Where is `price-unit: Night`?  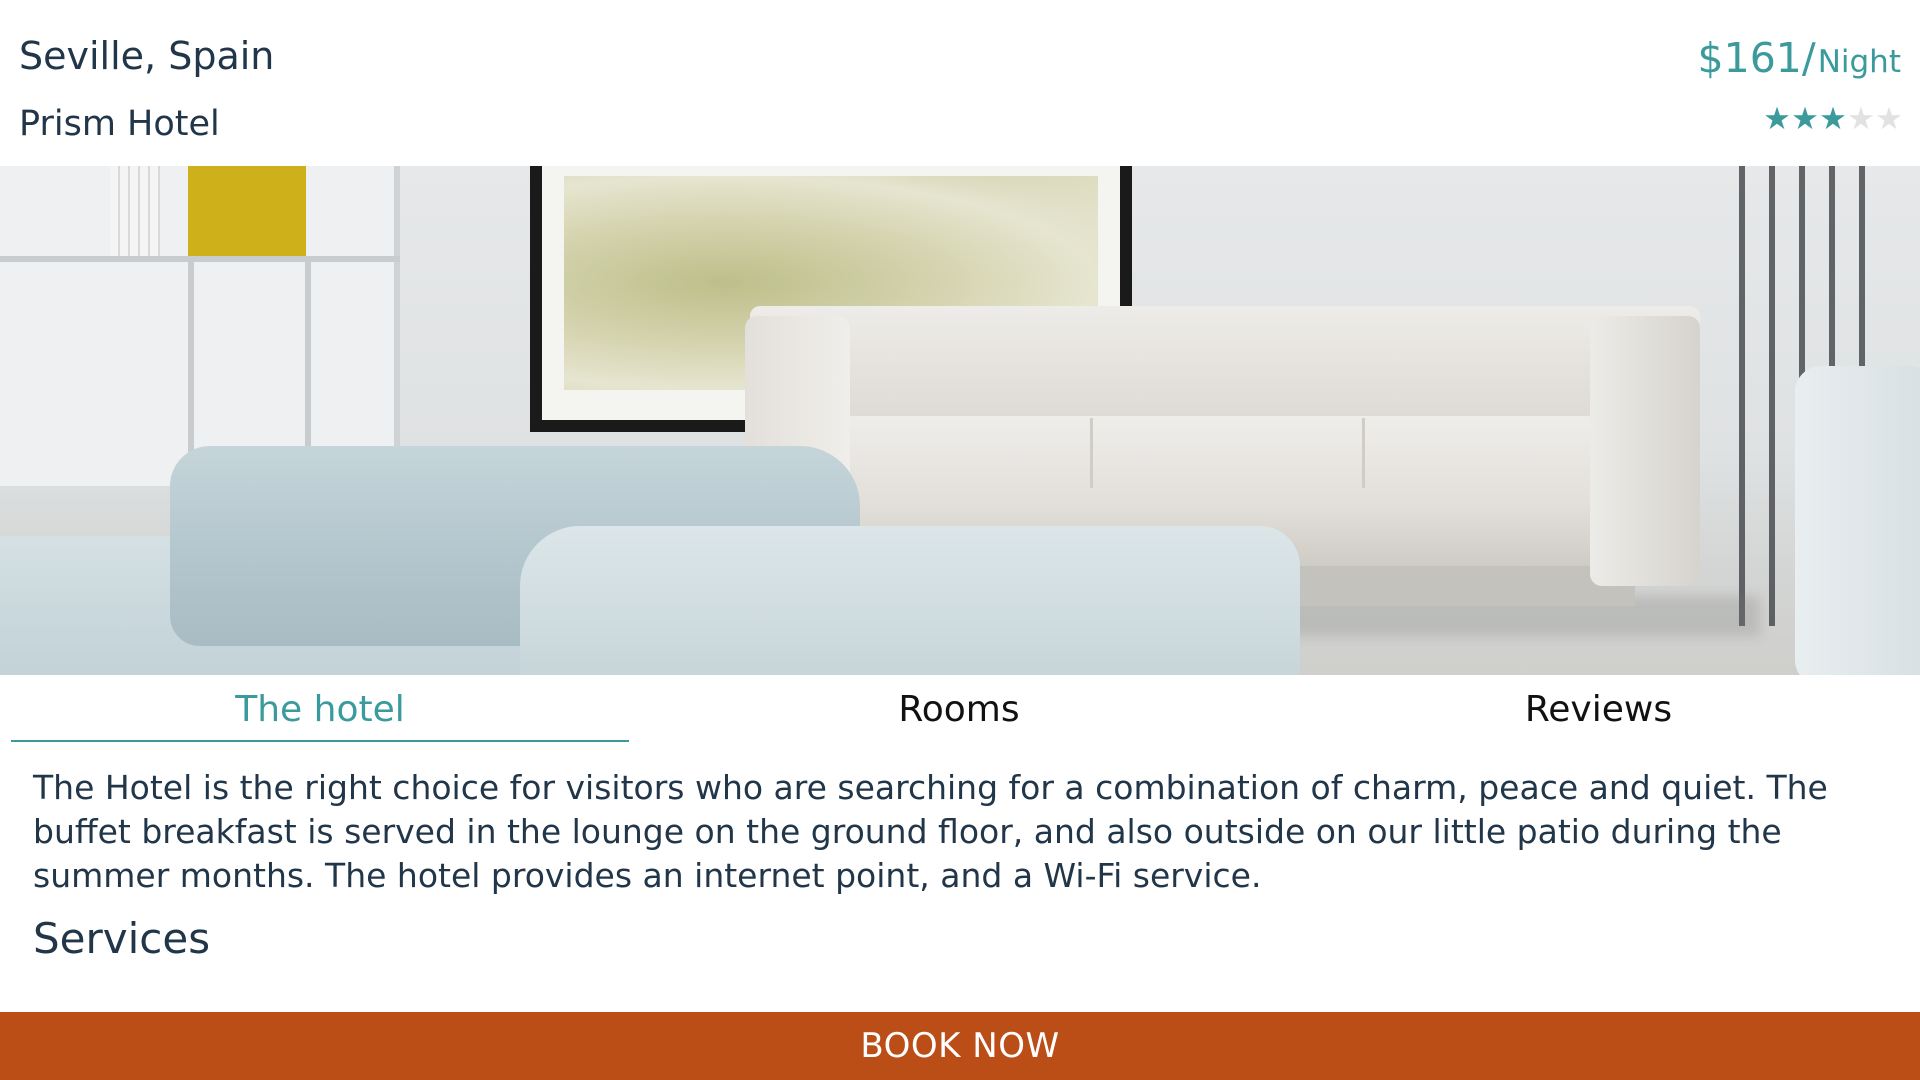 price-unit: Night is located at coordinates (1859, 62).